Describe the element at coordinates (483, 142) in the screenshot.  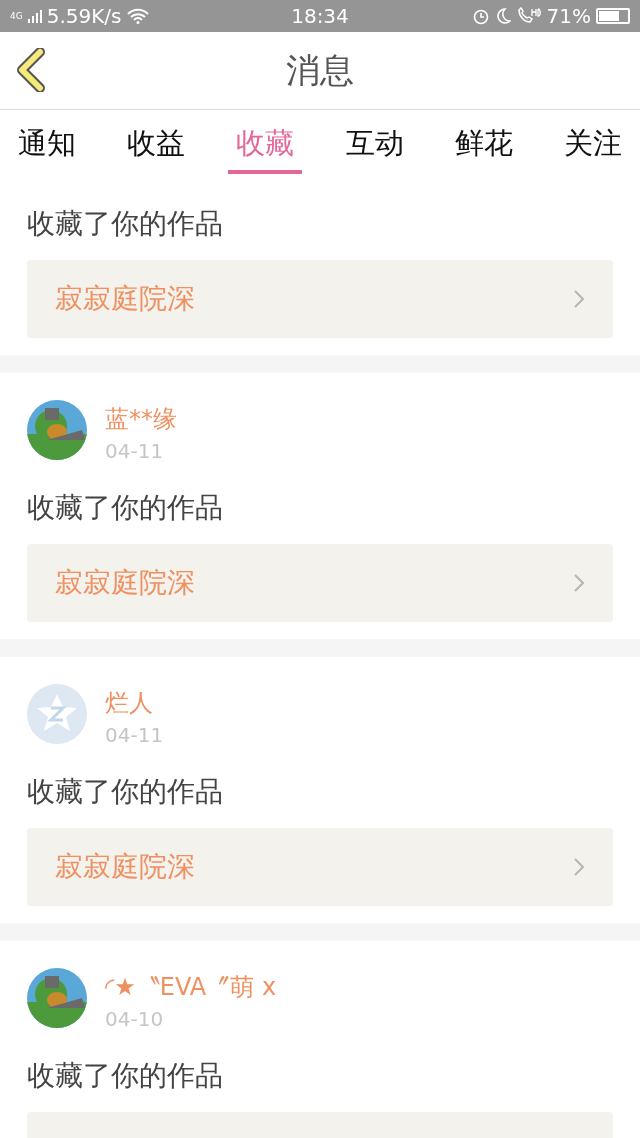
I see `tab: 鲜花` at that location.